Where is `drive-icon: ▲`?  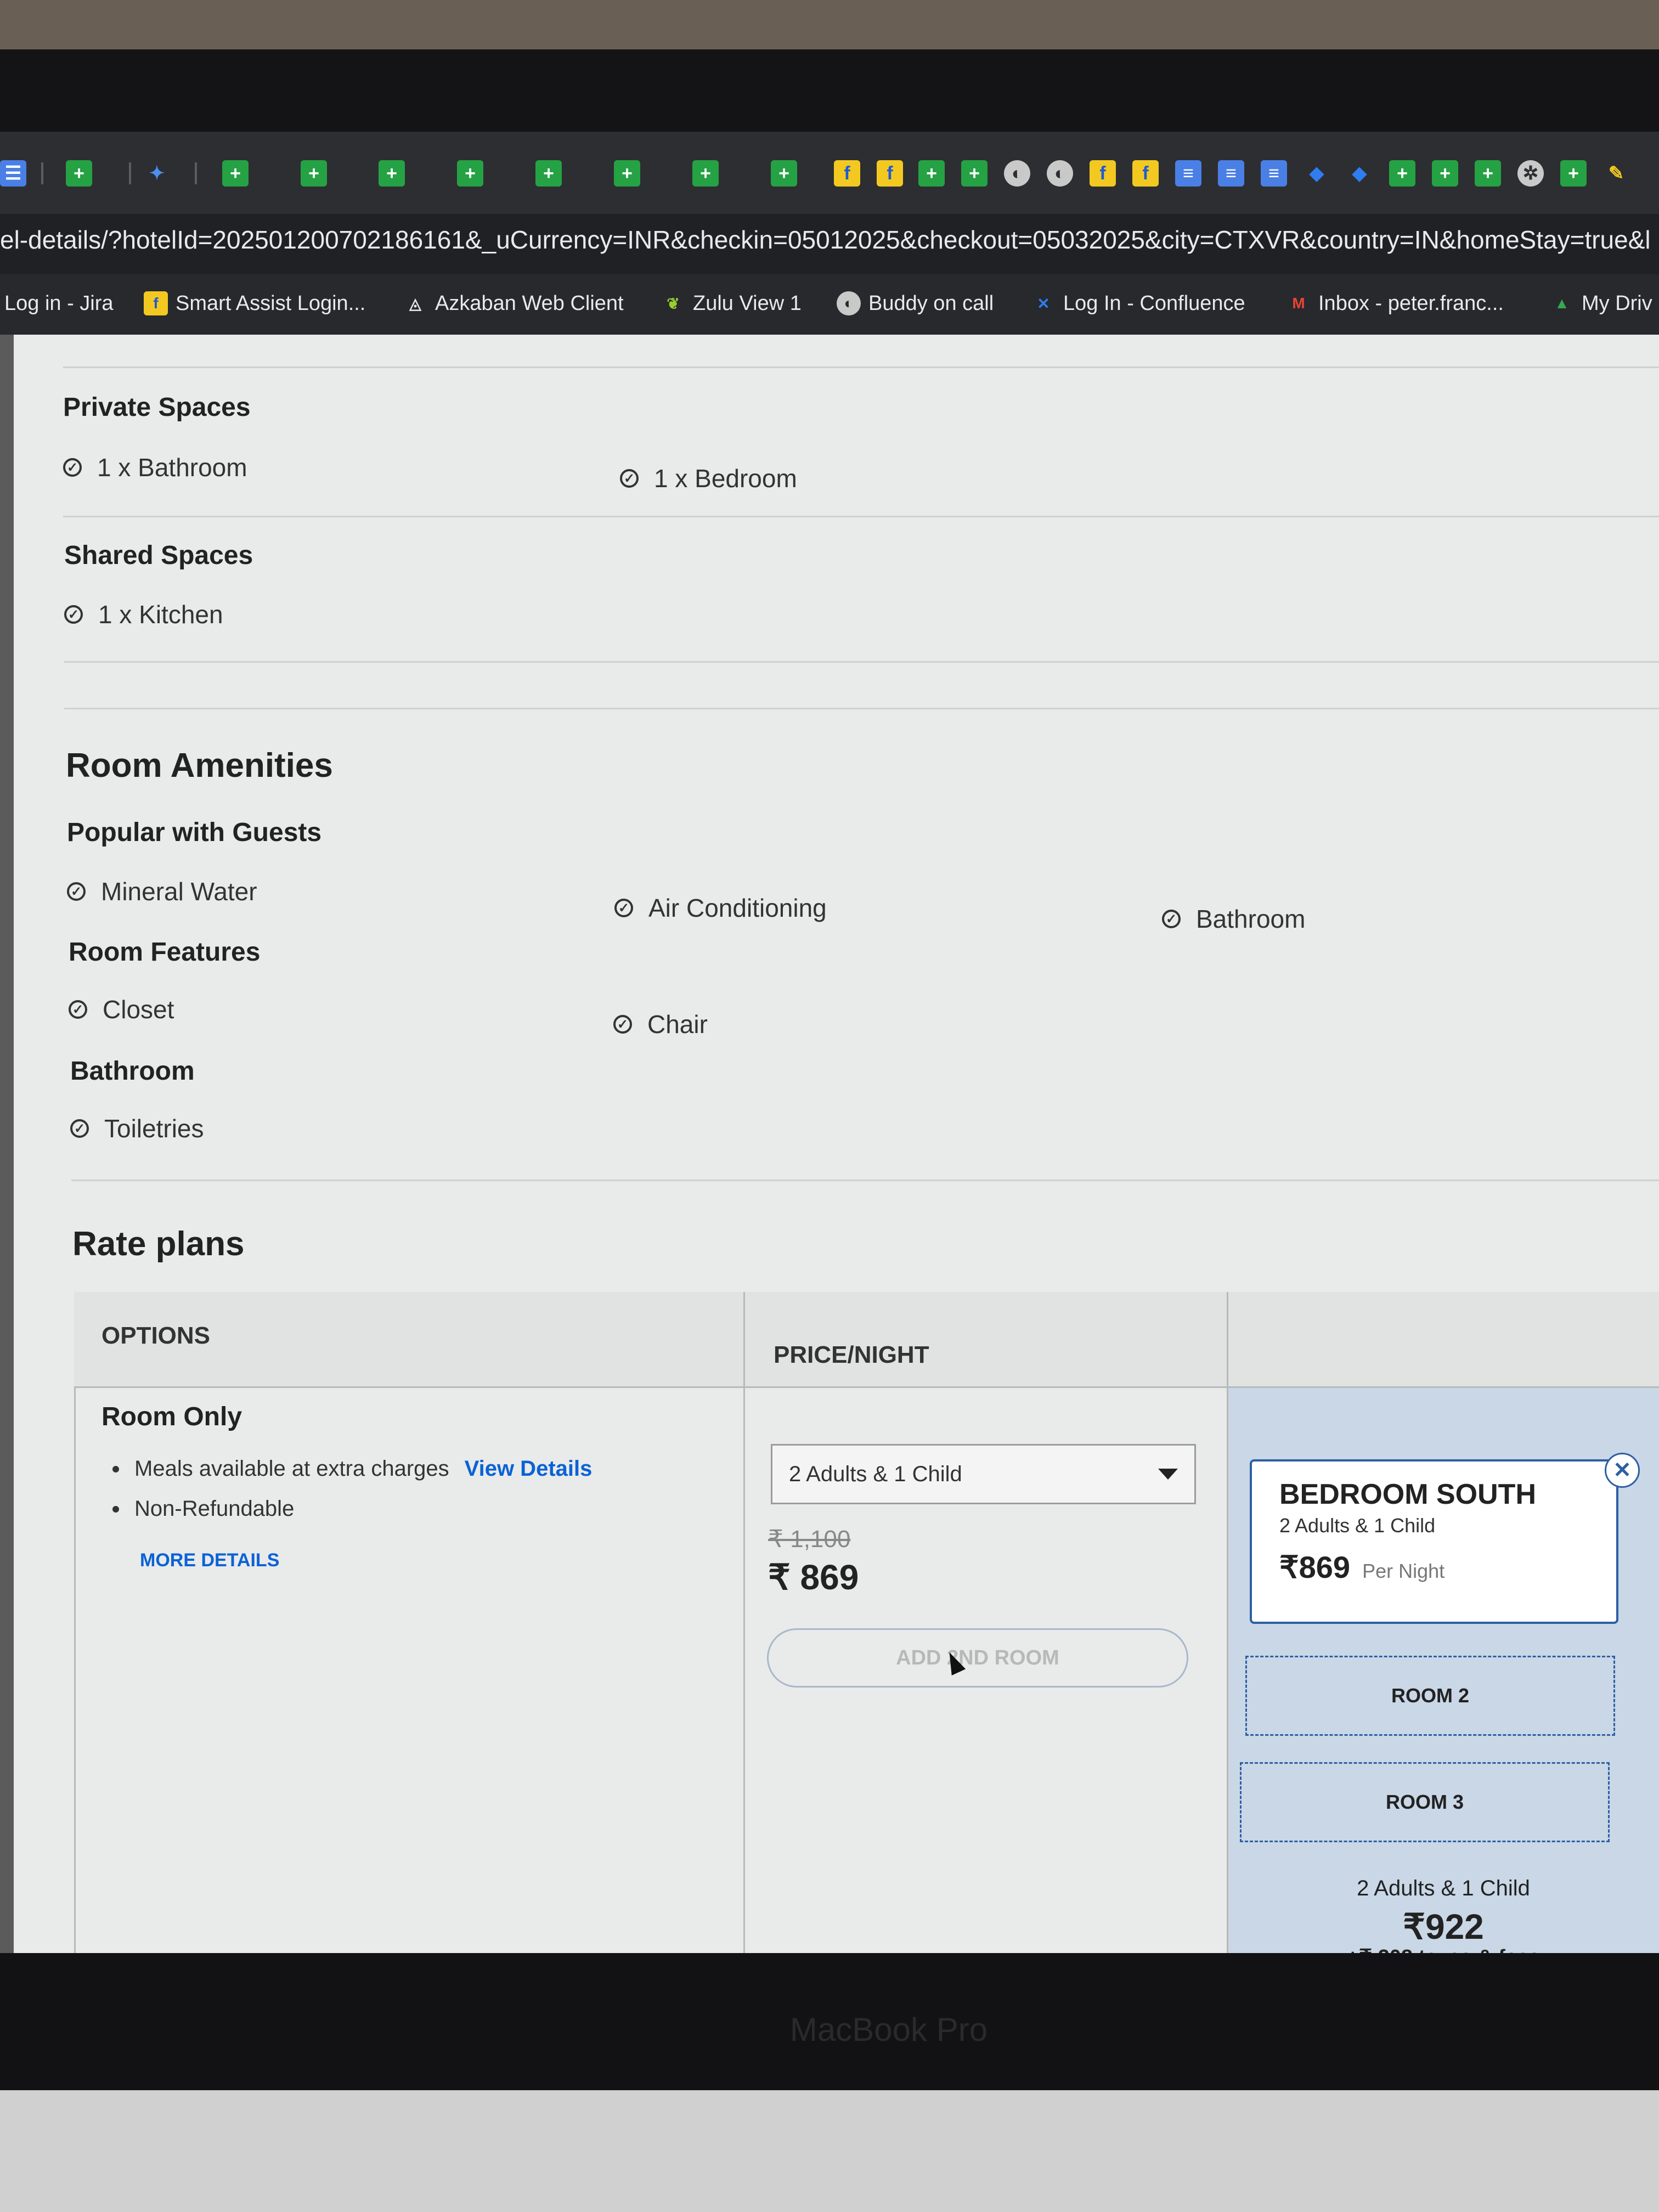
drive-icon: ▲ is located at coordinates (1562, 303).